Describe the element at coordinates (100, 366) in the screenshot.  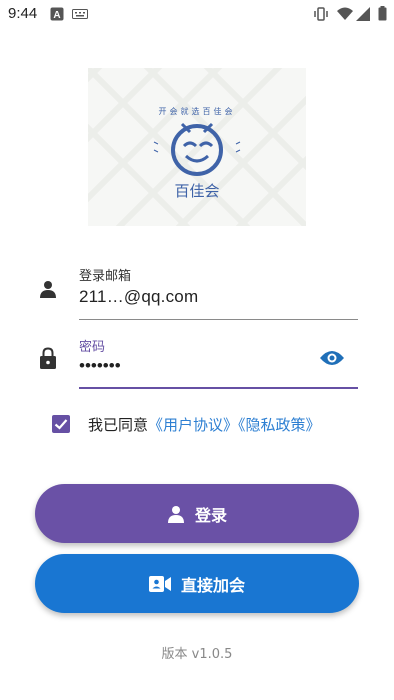
I see `password-field: •••••••` at that location.